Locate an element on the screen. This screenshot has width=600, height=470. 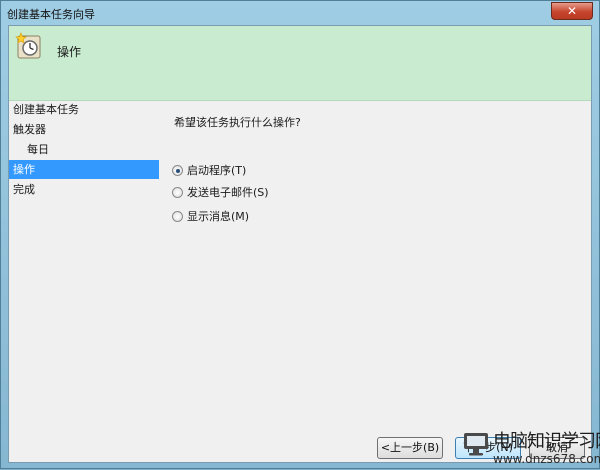
title-bar: 创建基本任务向导 ✕ is located at coordinates (300, 13).